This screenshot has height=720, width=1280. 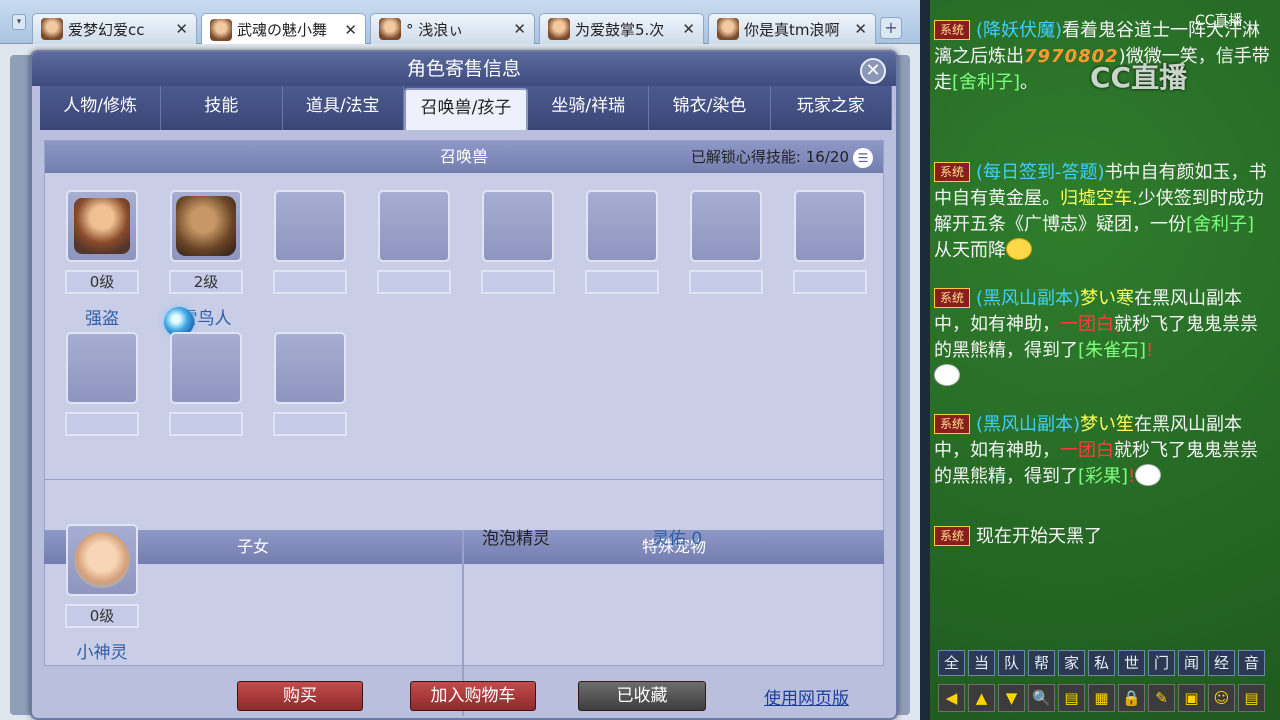 What do you see at coordinates (1019, 249) in the screenshot?
I see `laugh-emoji-icon` at bounding box center [1019, 249].